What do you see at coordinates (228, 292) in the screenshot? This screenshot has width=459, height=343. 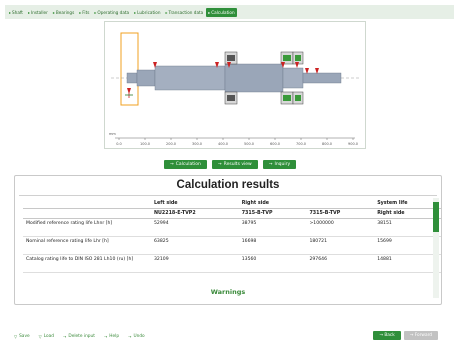 I see `warnings-heading: Warnings` at bounding box center [228, 292].